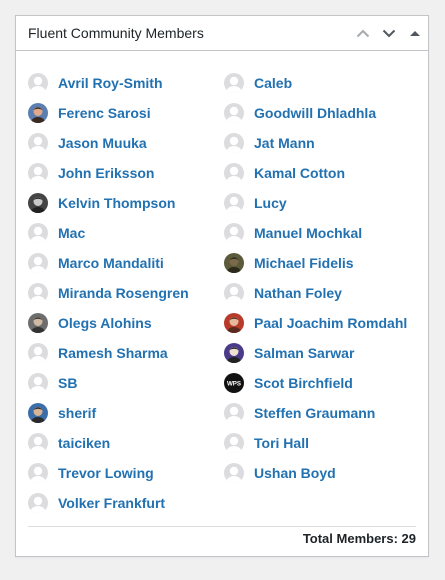 Image resolution: width=445 pixels, height=580 pixels. What do you see at coordinates (303, 383) in the screenshot?
I see `member-name: Scot Birchfield` at bounding box center [303, 383].